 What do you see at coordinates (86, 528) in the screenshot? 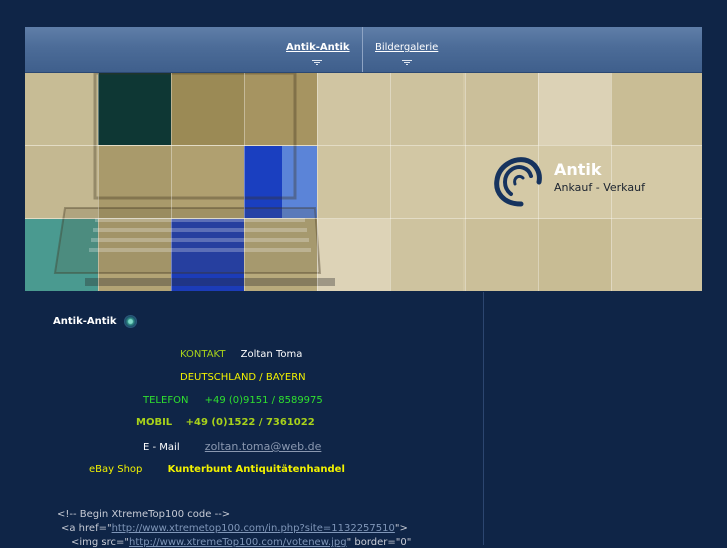
I see `code-text: <a href="` at bounding box center [86, 528].